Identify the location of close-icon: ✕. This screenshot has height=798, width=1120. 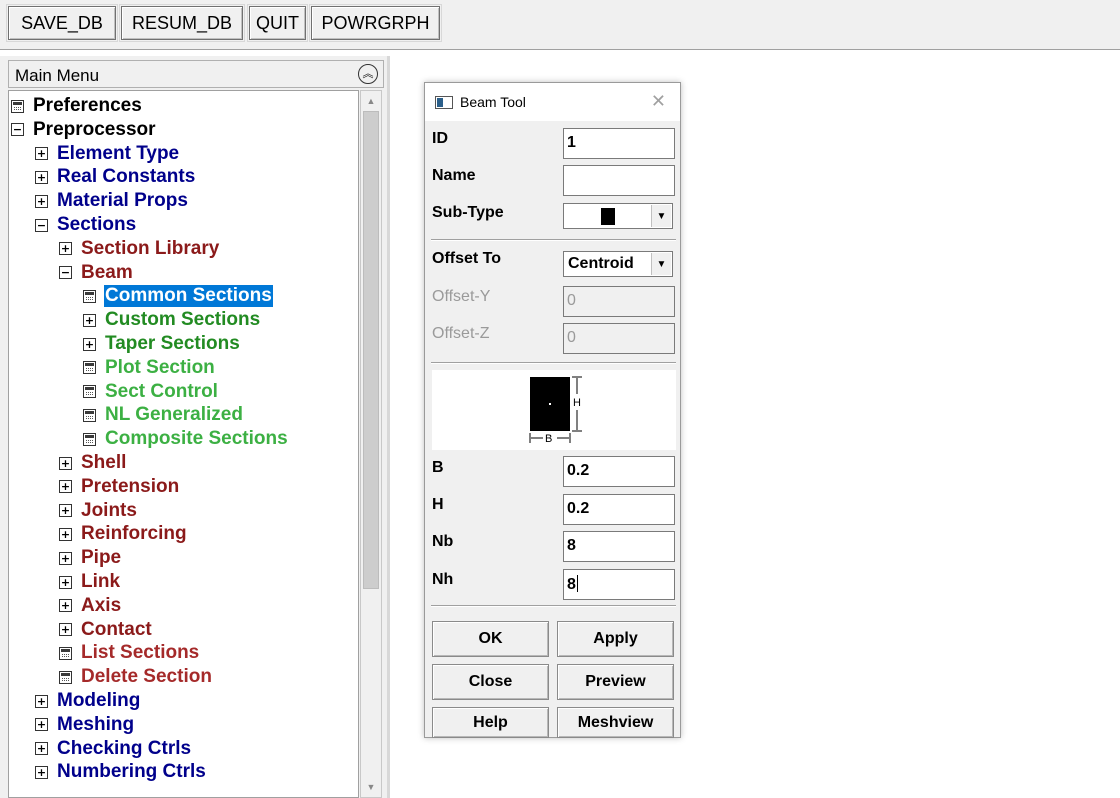
(658, 101).